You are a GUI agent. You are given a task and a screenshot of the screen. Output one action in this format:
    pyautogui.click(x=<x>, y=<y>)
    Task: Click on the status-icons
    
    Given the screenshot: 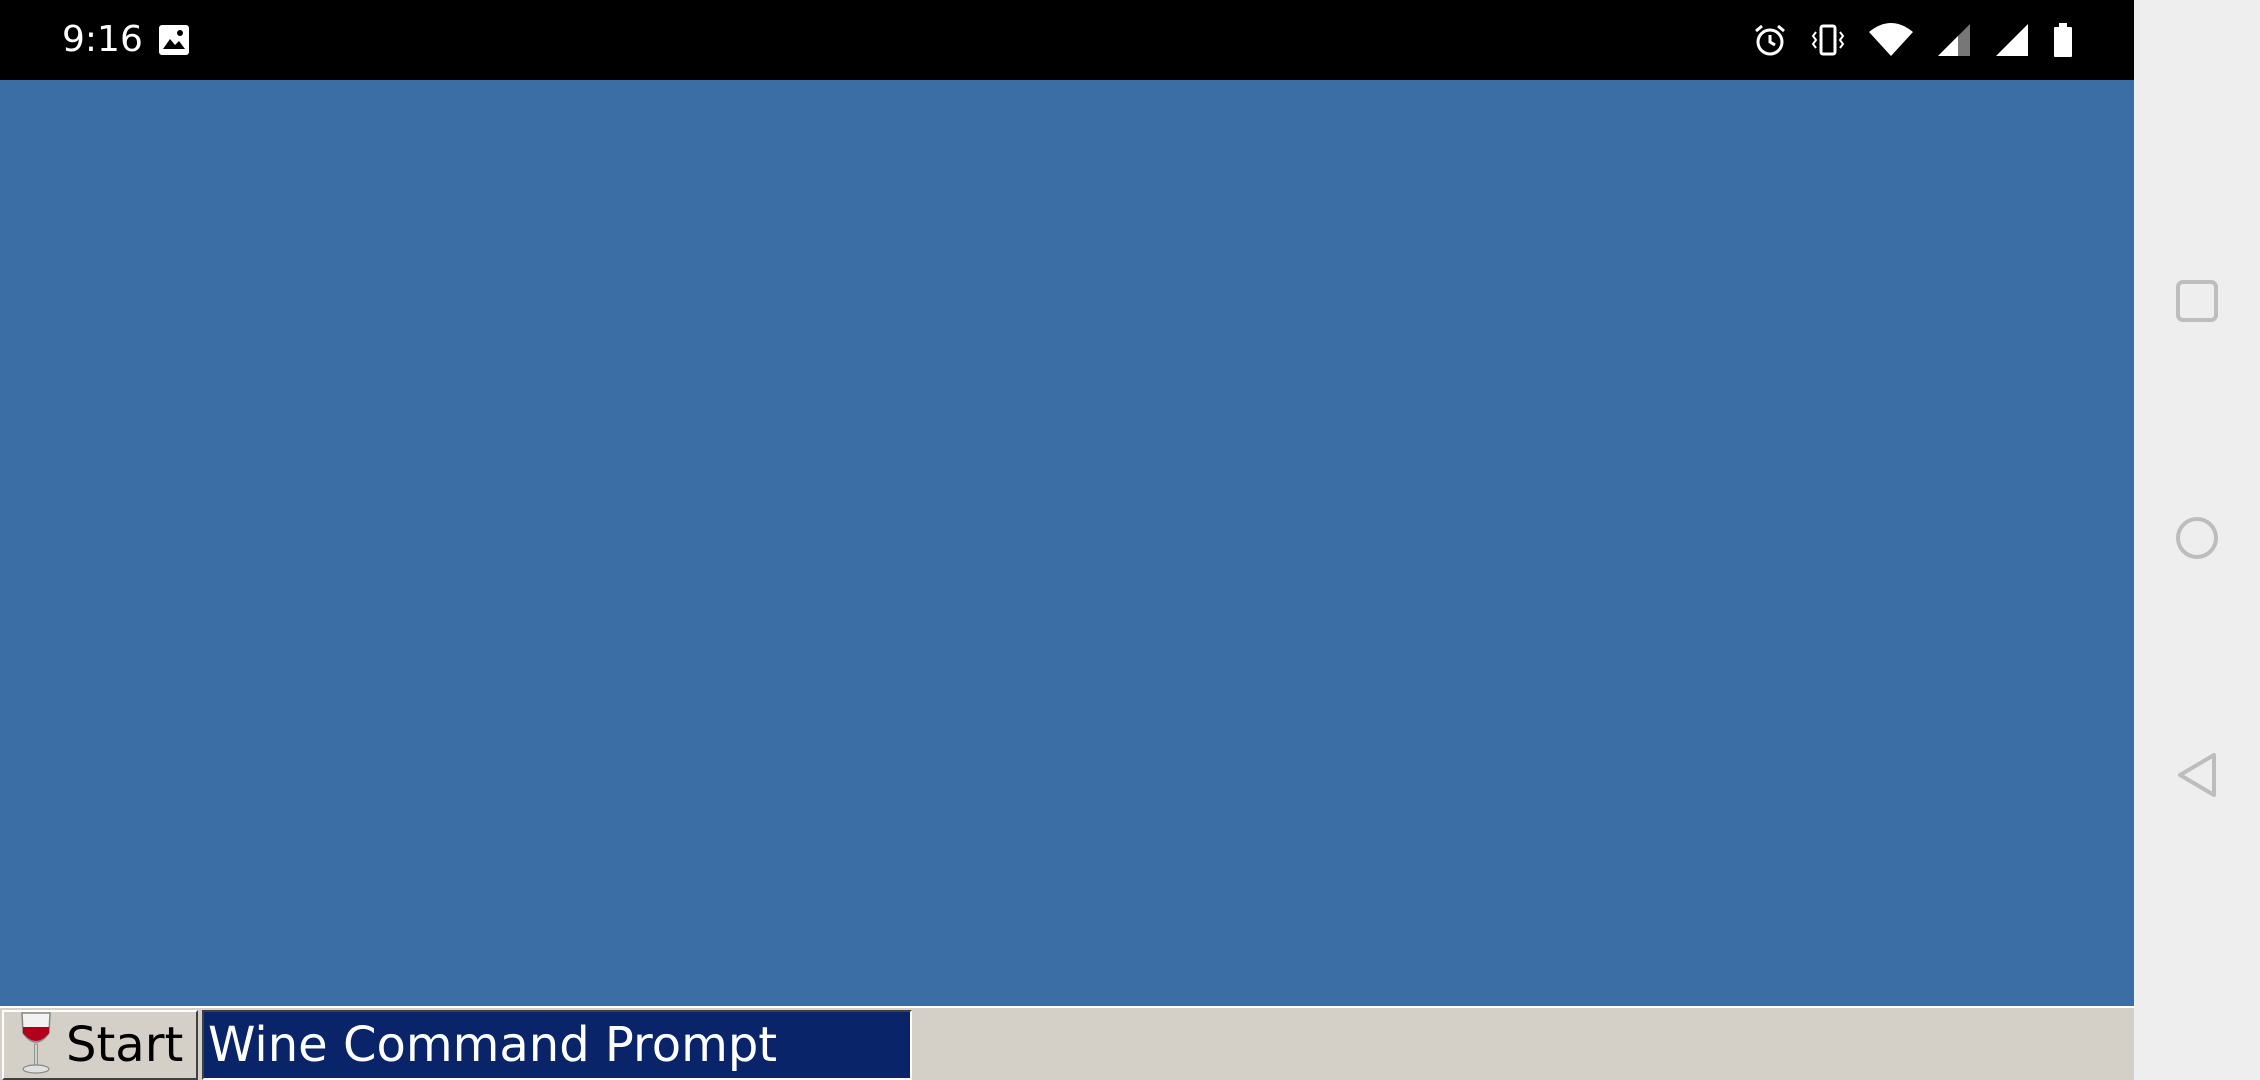 What is the action you would take?
    pyautogui.click(x=1913, y=40)
    